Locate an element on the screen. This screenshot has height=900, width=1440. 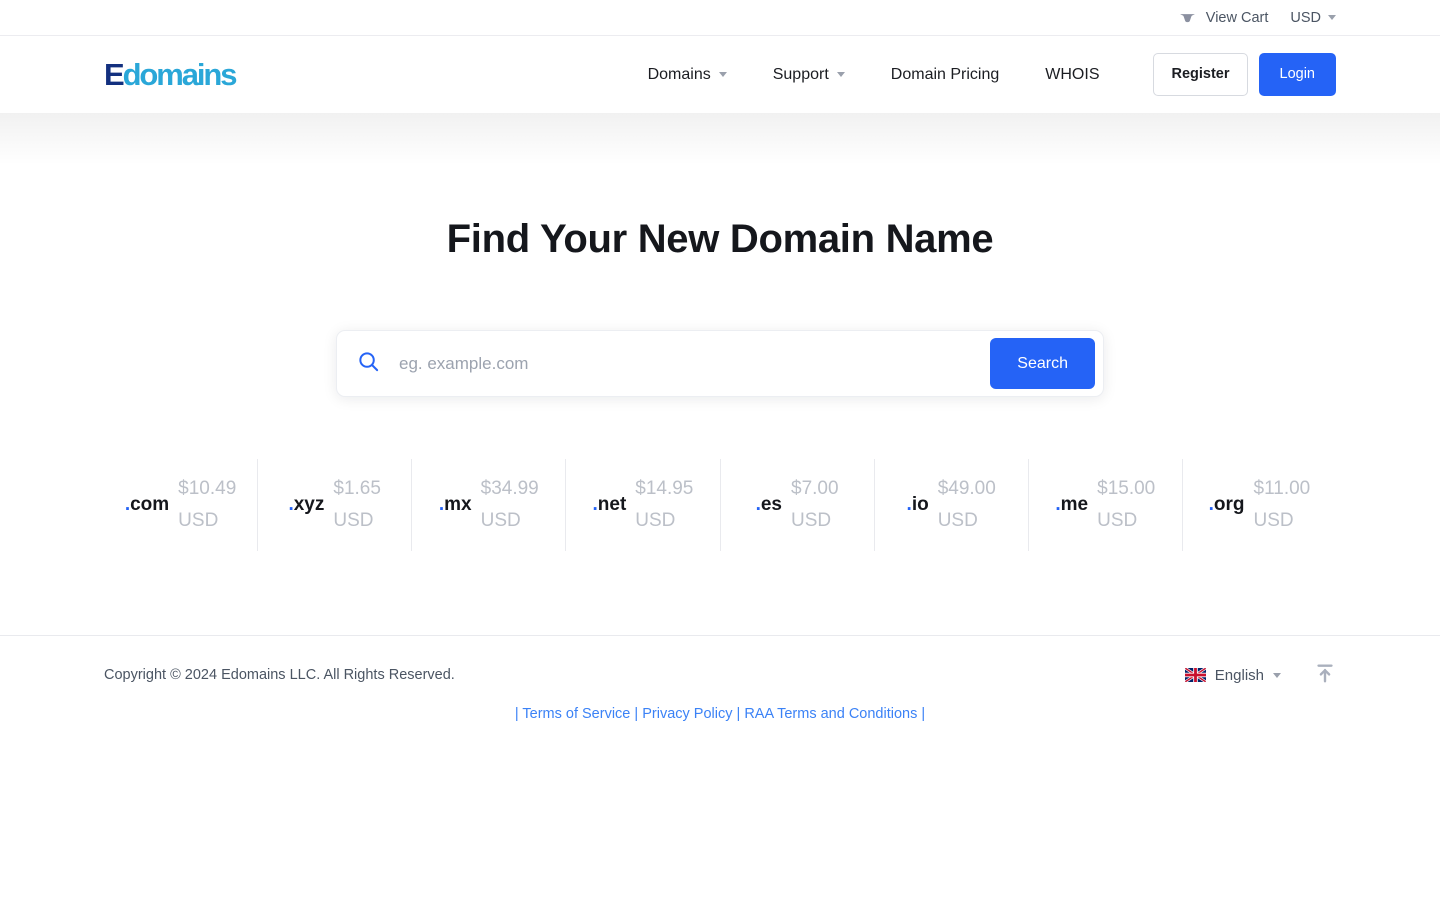
tld-cell-xyz: .xyz $1.65 USD is located at coordinates (335, 505).